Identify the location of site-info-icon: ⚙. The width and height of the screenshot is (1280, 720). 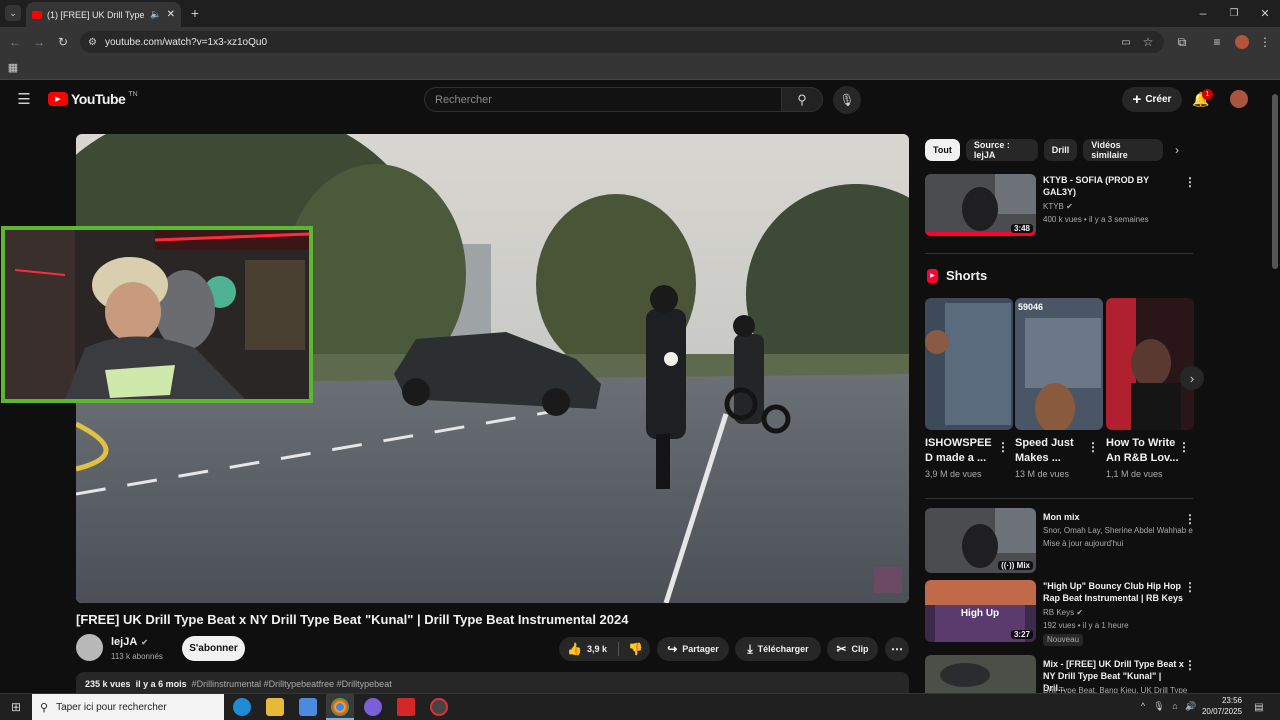
(92, 42).